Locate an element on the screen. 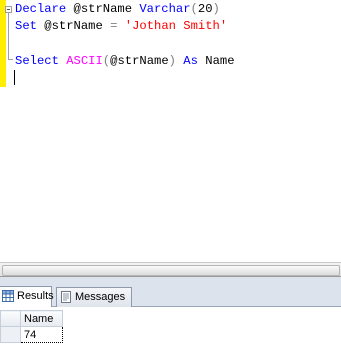  code-token: ( is located at coordinates (194, 9).